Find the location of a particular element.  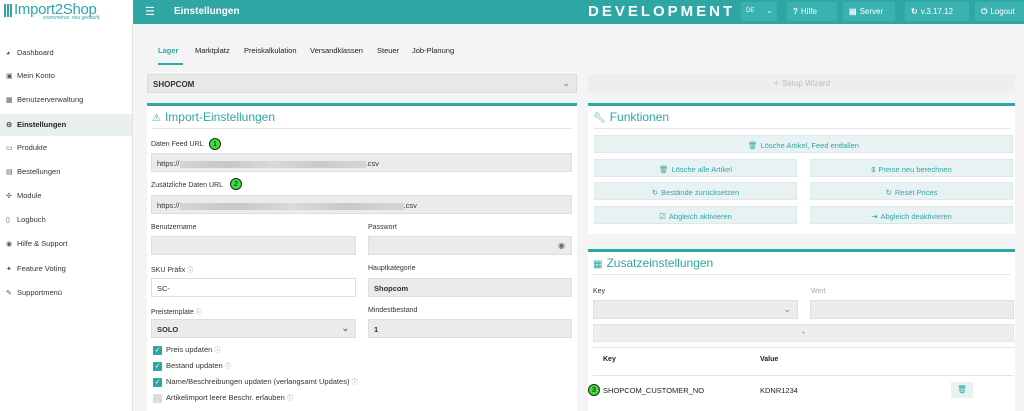

server-button: ▤ Server is located at coordinates (869, 11).